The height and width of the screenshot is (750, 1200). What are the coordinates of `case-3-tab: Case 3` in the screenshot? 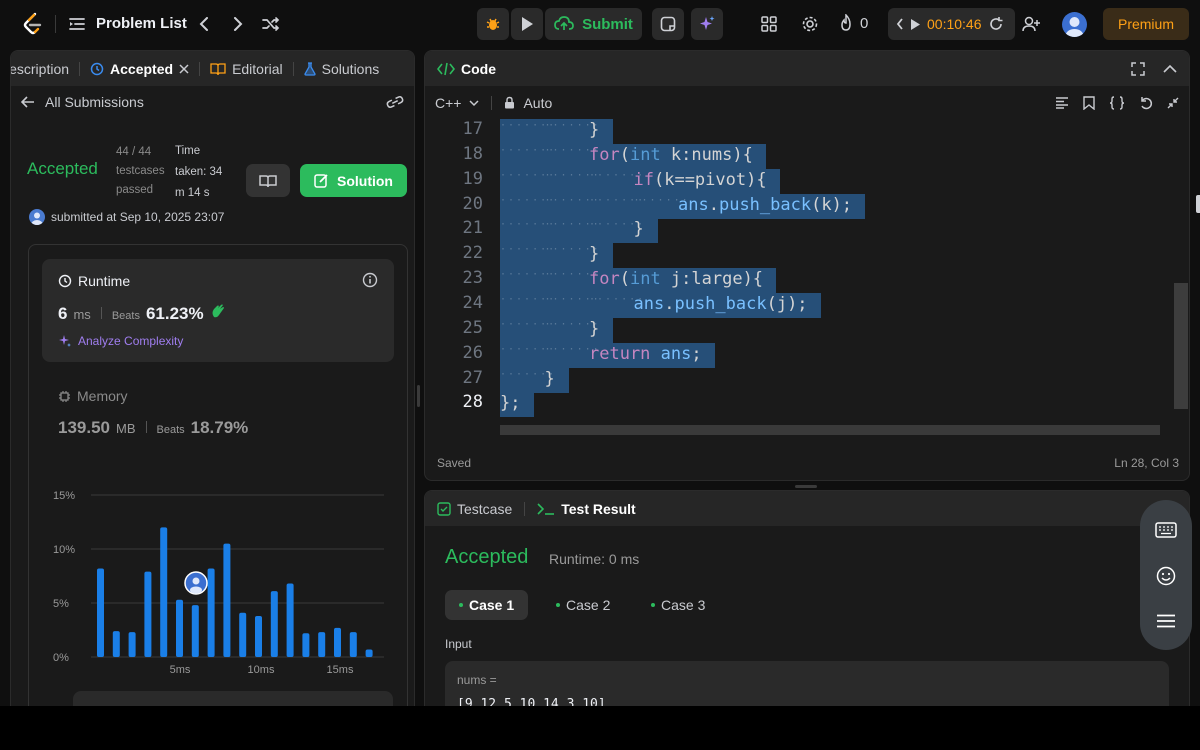 It's located at (678, 605).